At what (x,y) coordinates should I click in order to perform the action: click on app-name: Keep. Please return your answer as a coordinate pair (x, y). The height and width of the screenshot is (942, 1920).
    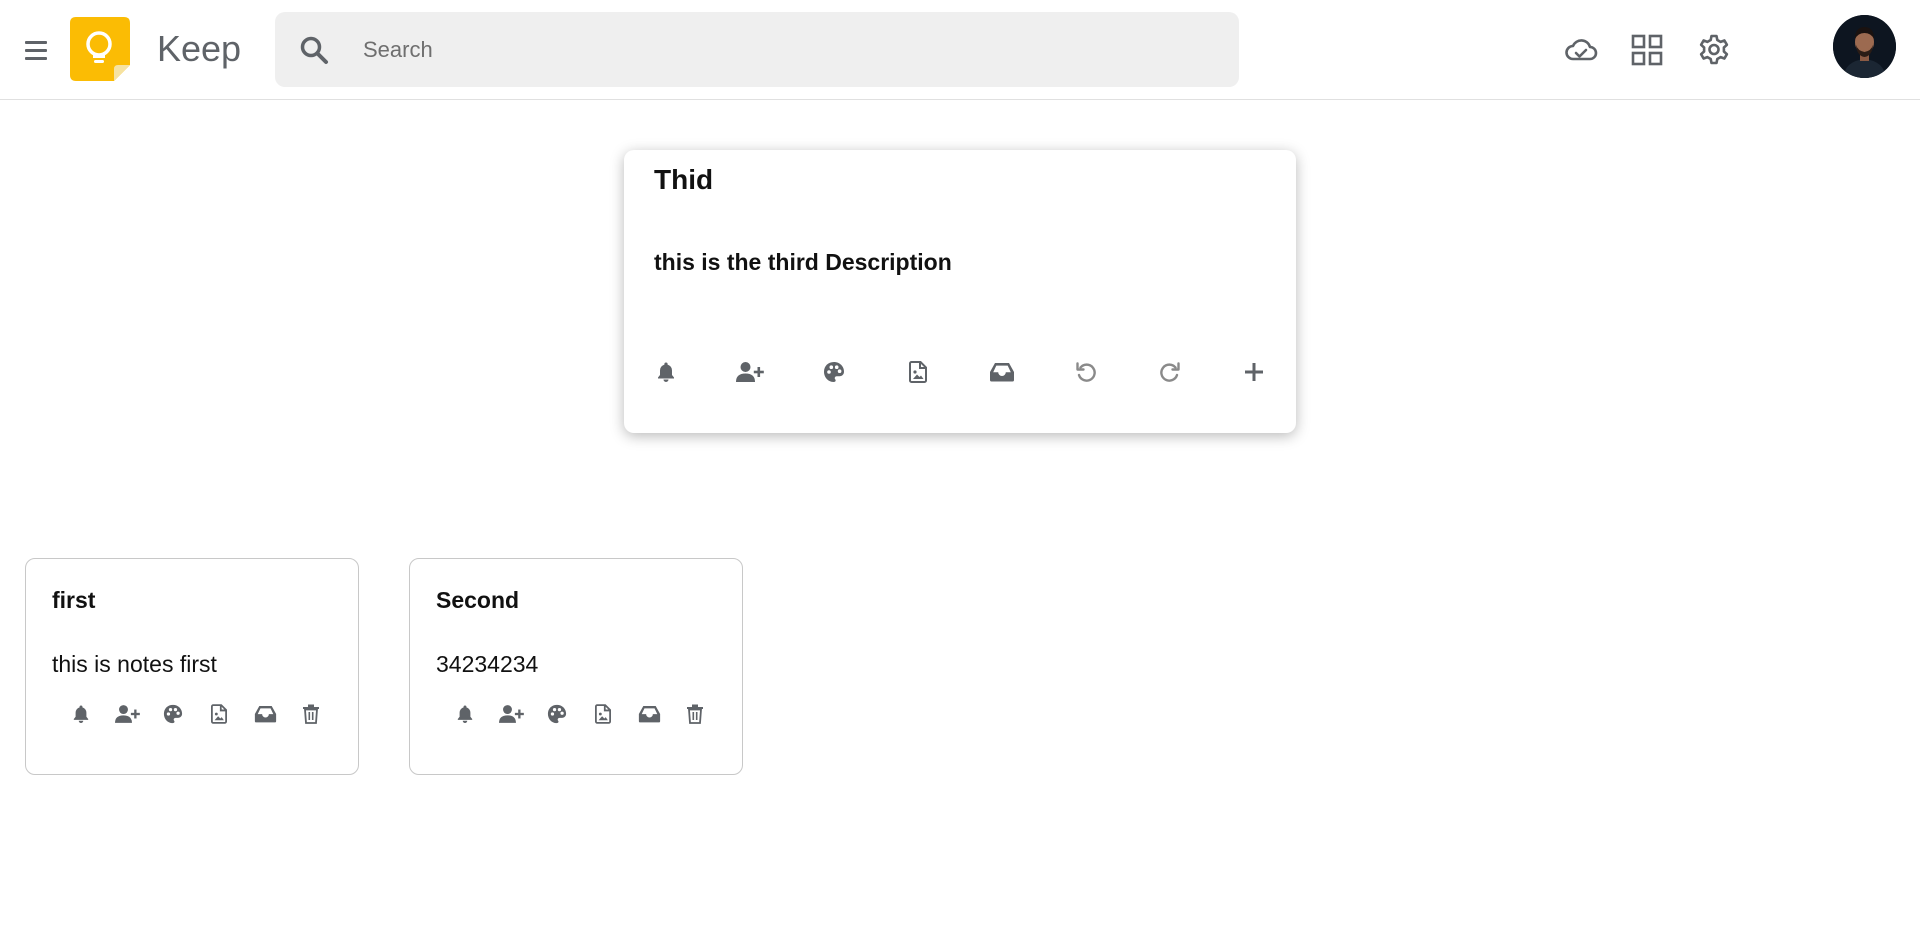
    Looking at the image, I should click on (199, 48).